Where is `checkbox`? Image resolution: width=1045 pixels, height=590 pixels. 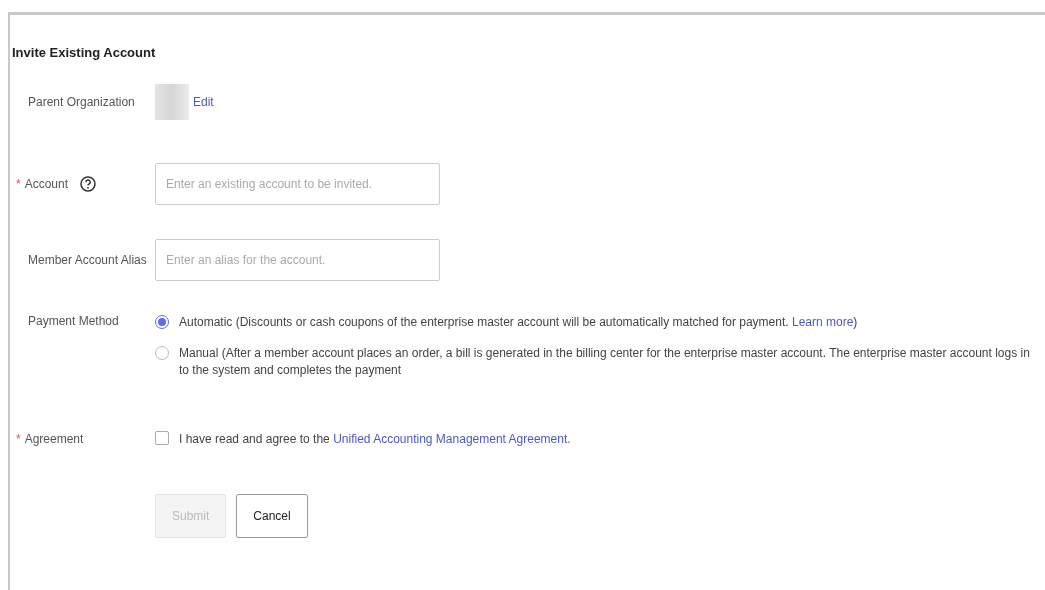
checkbox is located at coordinates (162, 437).